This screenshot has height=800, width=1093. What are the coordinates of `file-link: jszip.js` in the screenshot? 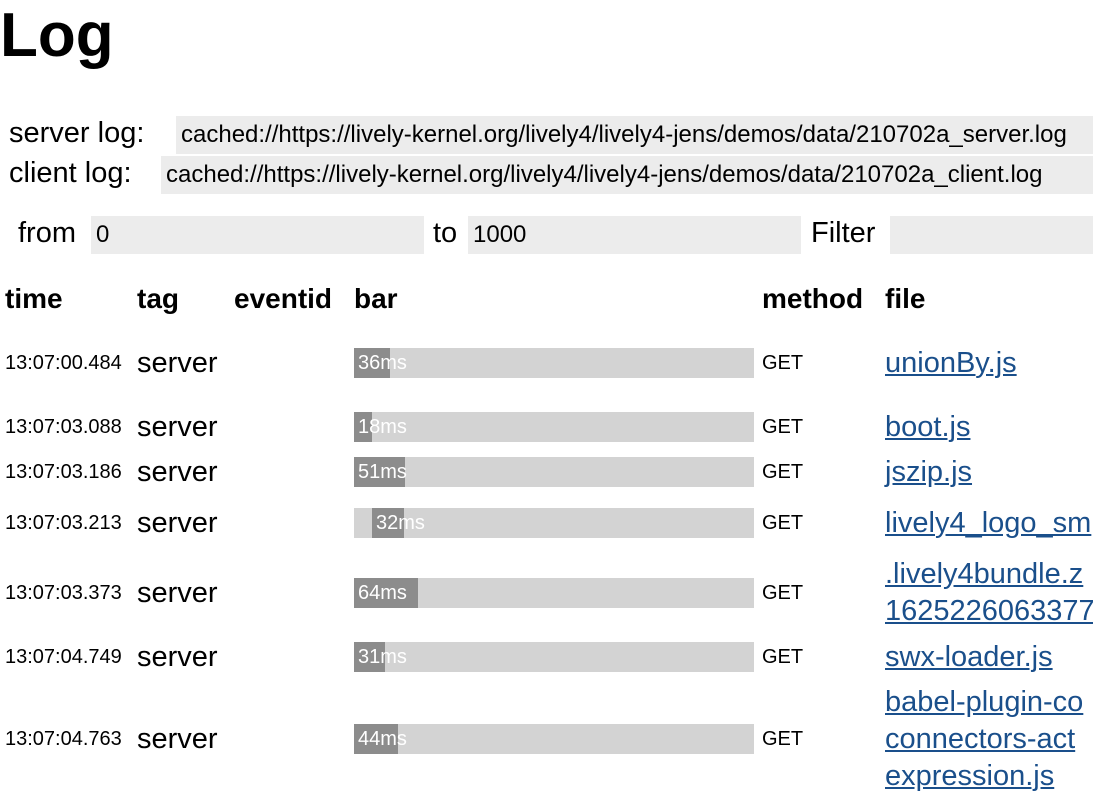 It's located at (989, 472).